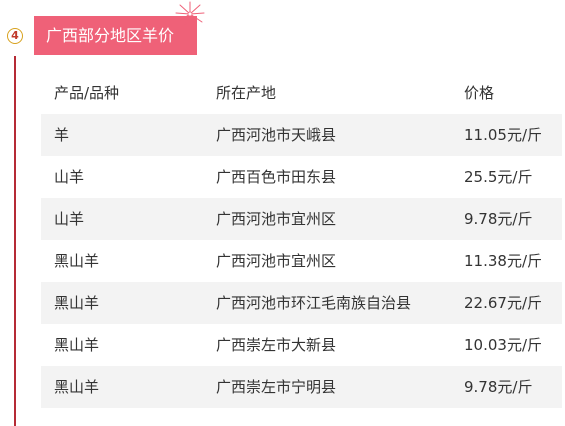 This screenshot has height=426, width=565. I want to click on sparkle-decoration-icon, so click(190, 13).